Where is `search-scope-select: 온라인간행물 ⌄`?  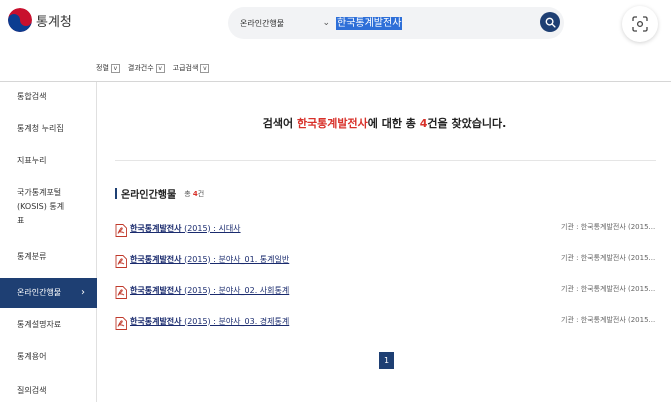
search-scope-select: 온라인간행물 ⌄ is located at coordinates (285, 23).